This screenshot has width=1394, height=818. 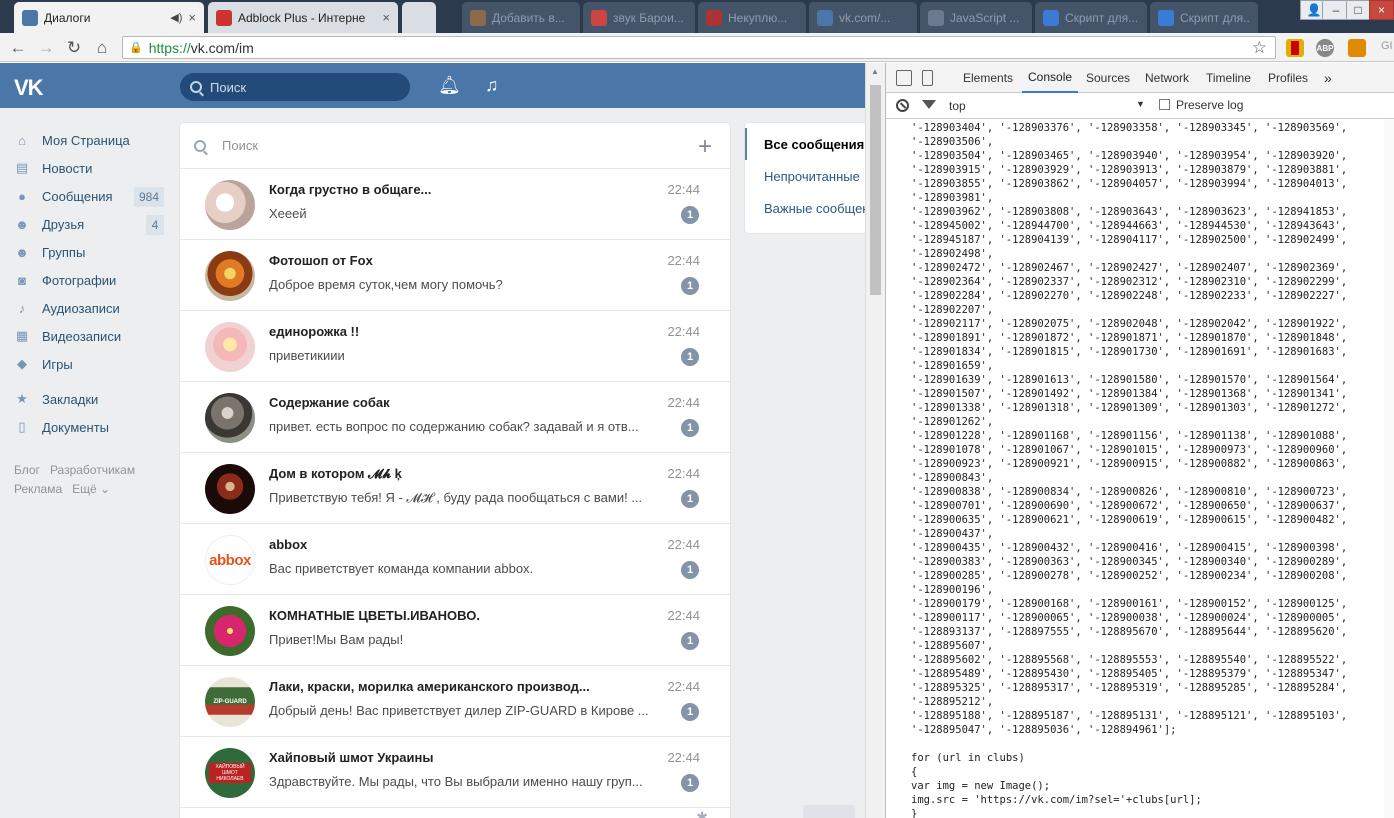 I want to click on menu-item-games: ◆ Игры, so click(x=90, y=364).